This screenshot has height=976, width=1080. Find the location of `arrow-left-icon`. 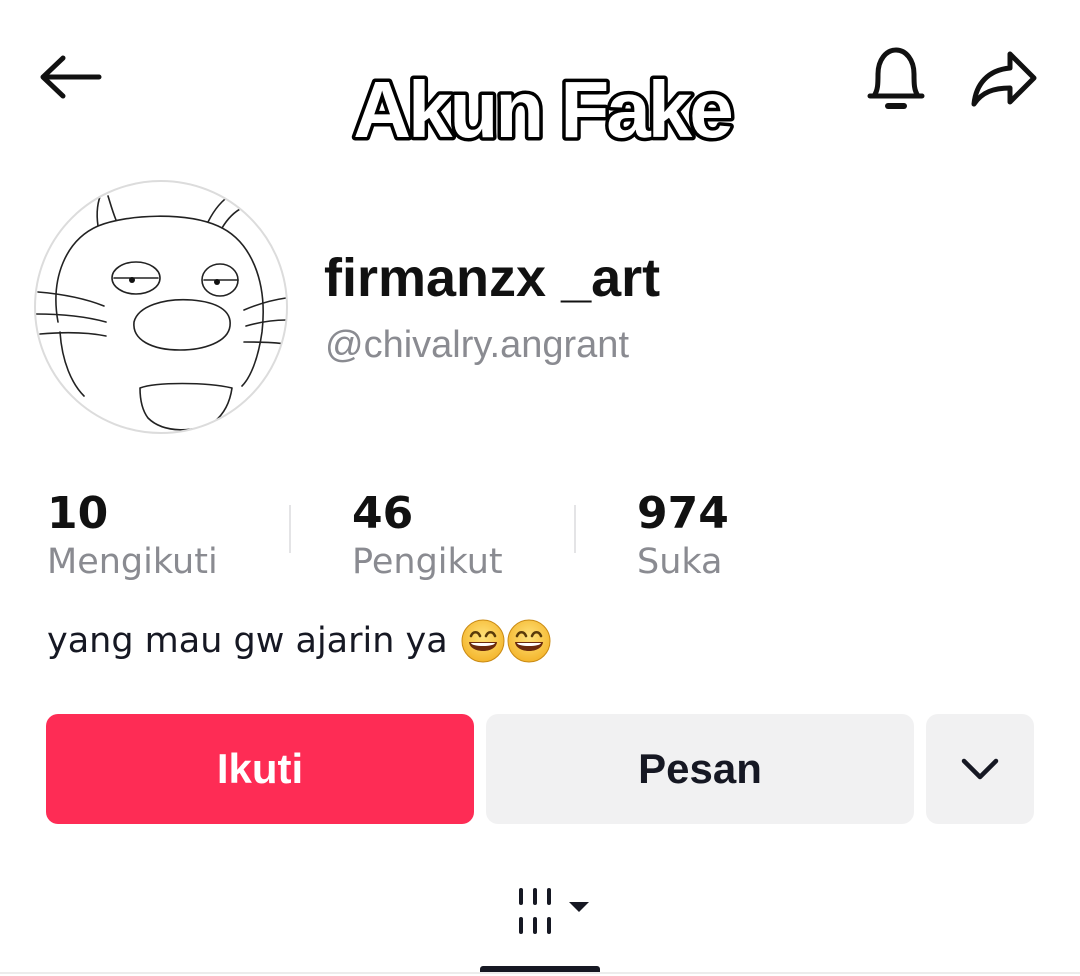

arrow-left-icon is located at coordinates (71, 77).